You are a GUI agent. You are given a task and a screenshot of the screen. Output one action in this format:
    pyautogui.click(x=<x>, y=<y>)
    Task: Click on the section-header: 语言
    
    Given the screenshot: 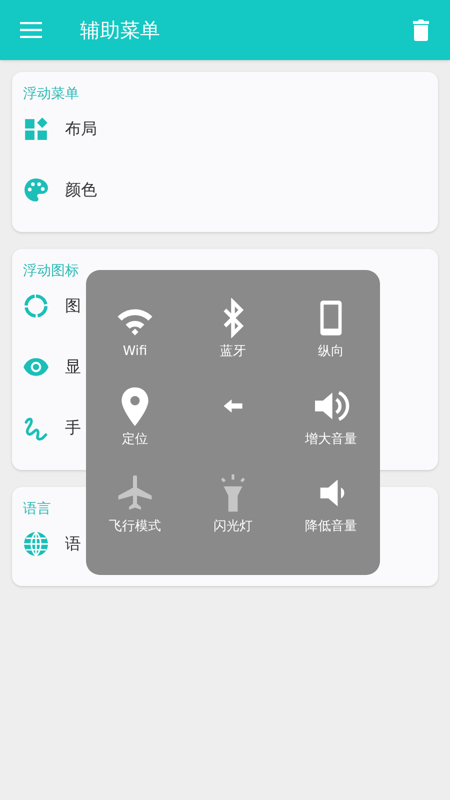 What is the action you would take?
    pyautogui.click(x=37, y=509)
    